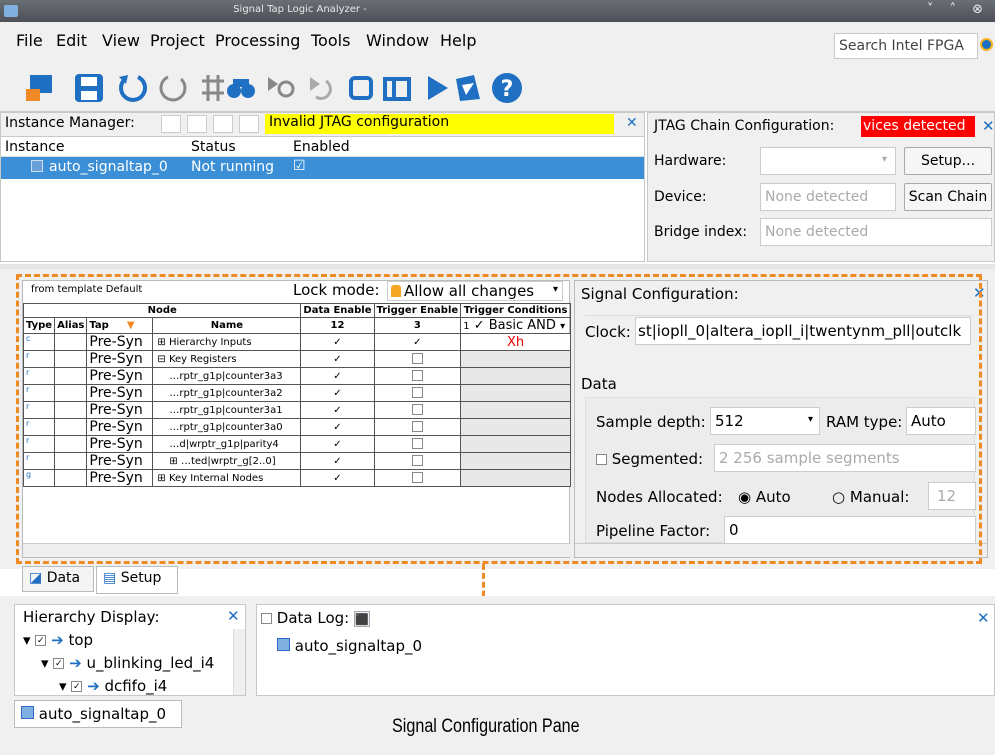 The height and width of the screenshot is (755, 995). What do you see at coordinates (39, 88) in the screenshot?
I see `program-device-icon` at bounding box center [39, 88].